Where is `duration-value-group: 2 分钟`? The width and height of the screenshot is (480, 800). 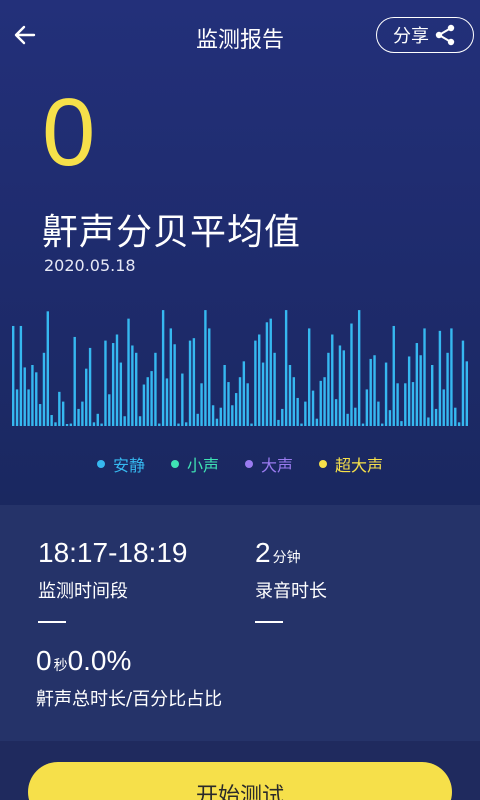
duration-value-group: 2 分钟 is located at coordinates (278, 553).